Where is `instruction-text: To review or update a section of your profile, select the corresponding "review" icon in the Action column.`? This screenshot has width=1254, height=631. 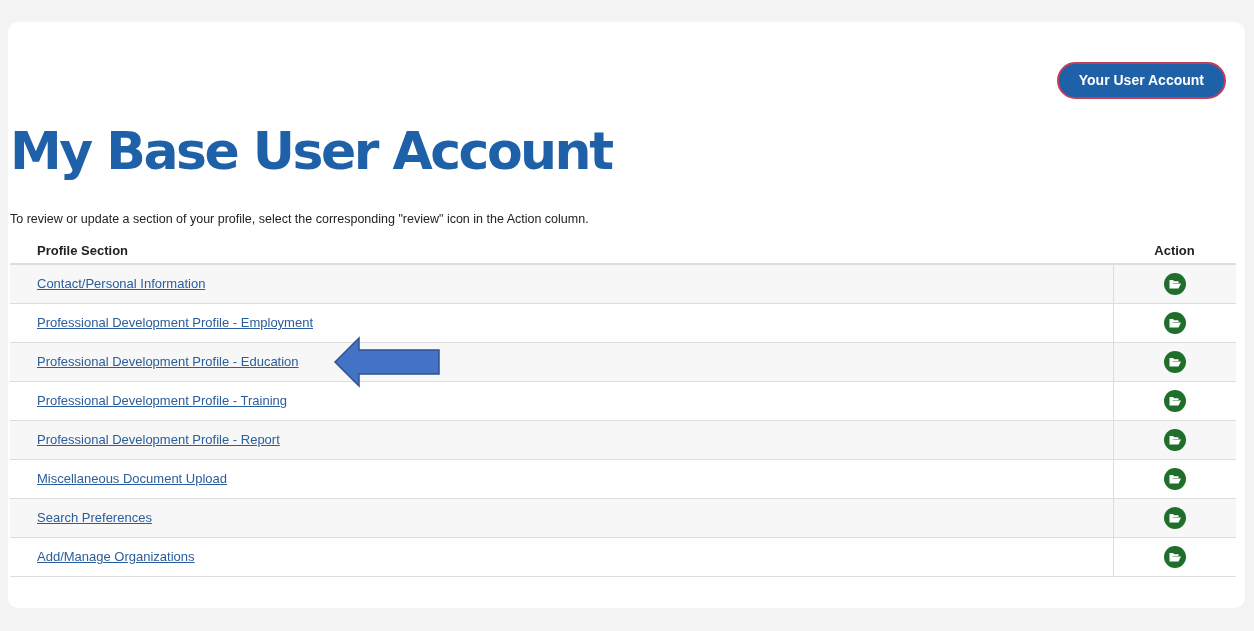 instruction-text: To review or update a section of your profile, select the corresponding "review" icon in the Action column. is located at coordinates (300, 220).